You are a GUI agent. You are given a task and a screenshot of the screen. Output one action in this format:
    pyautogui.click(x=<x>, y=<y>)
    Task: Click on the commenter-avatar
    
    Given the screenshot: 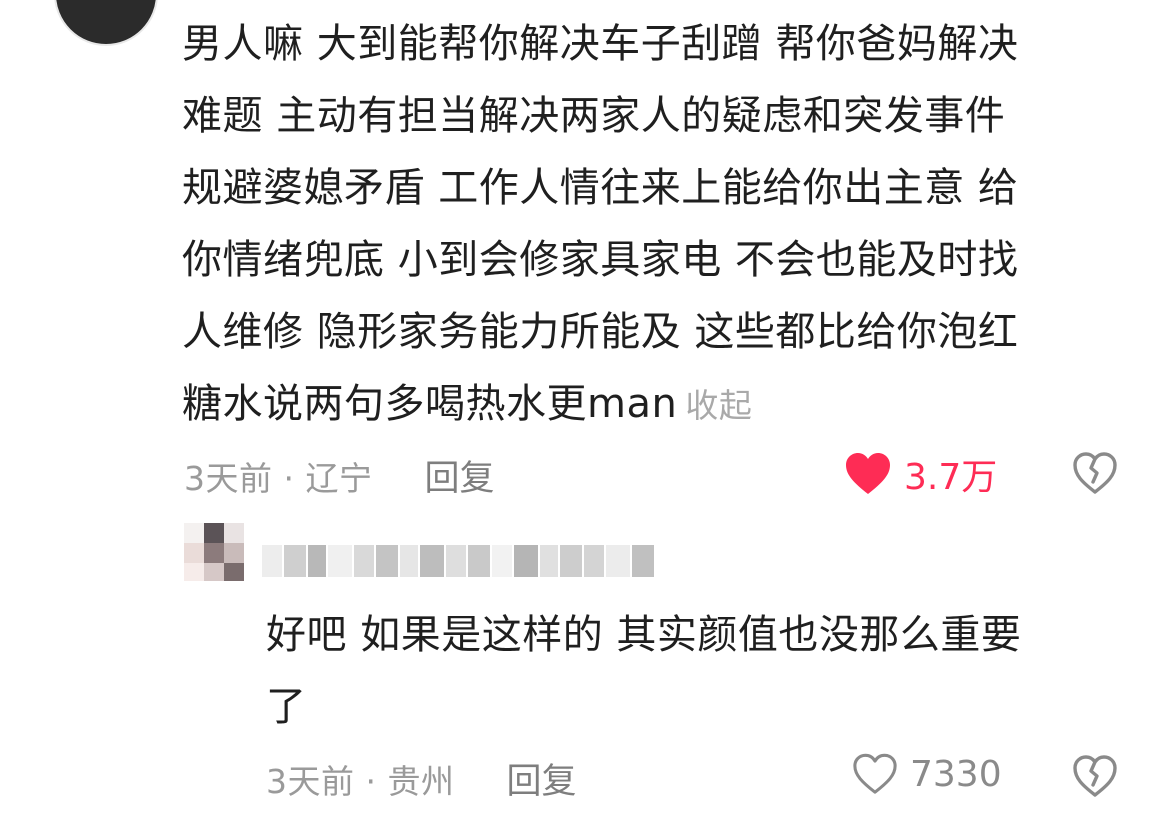 What is the action you would take?
    pyautogui.click(x=106, y=23)
    